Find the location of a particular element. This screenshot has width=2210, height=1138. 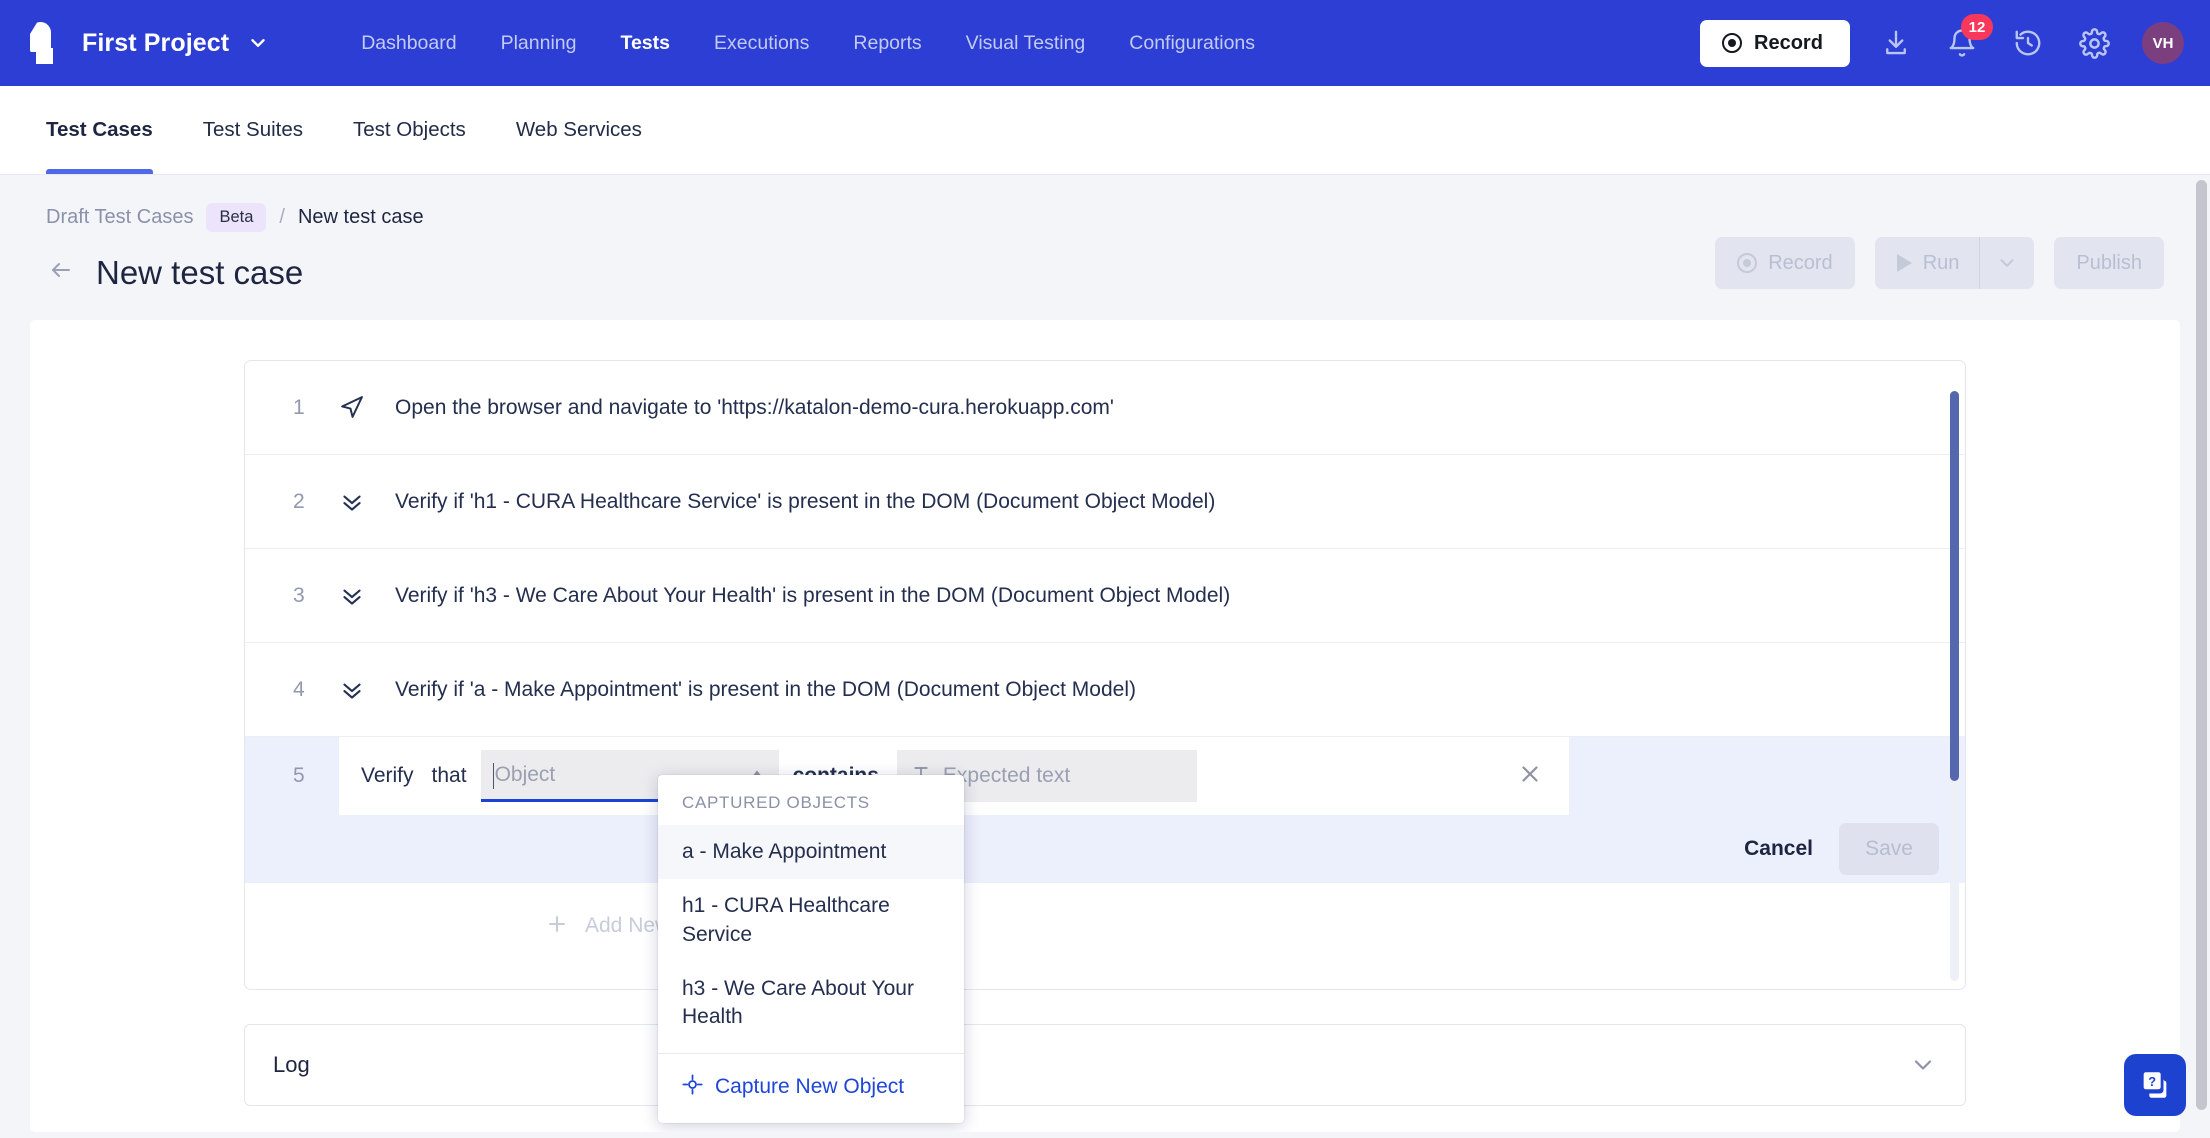

dropdown-item-cura-healthcare-service: h1 - CURA Healthcare Service is located at coordinates (811, 920).